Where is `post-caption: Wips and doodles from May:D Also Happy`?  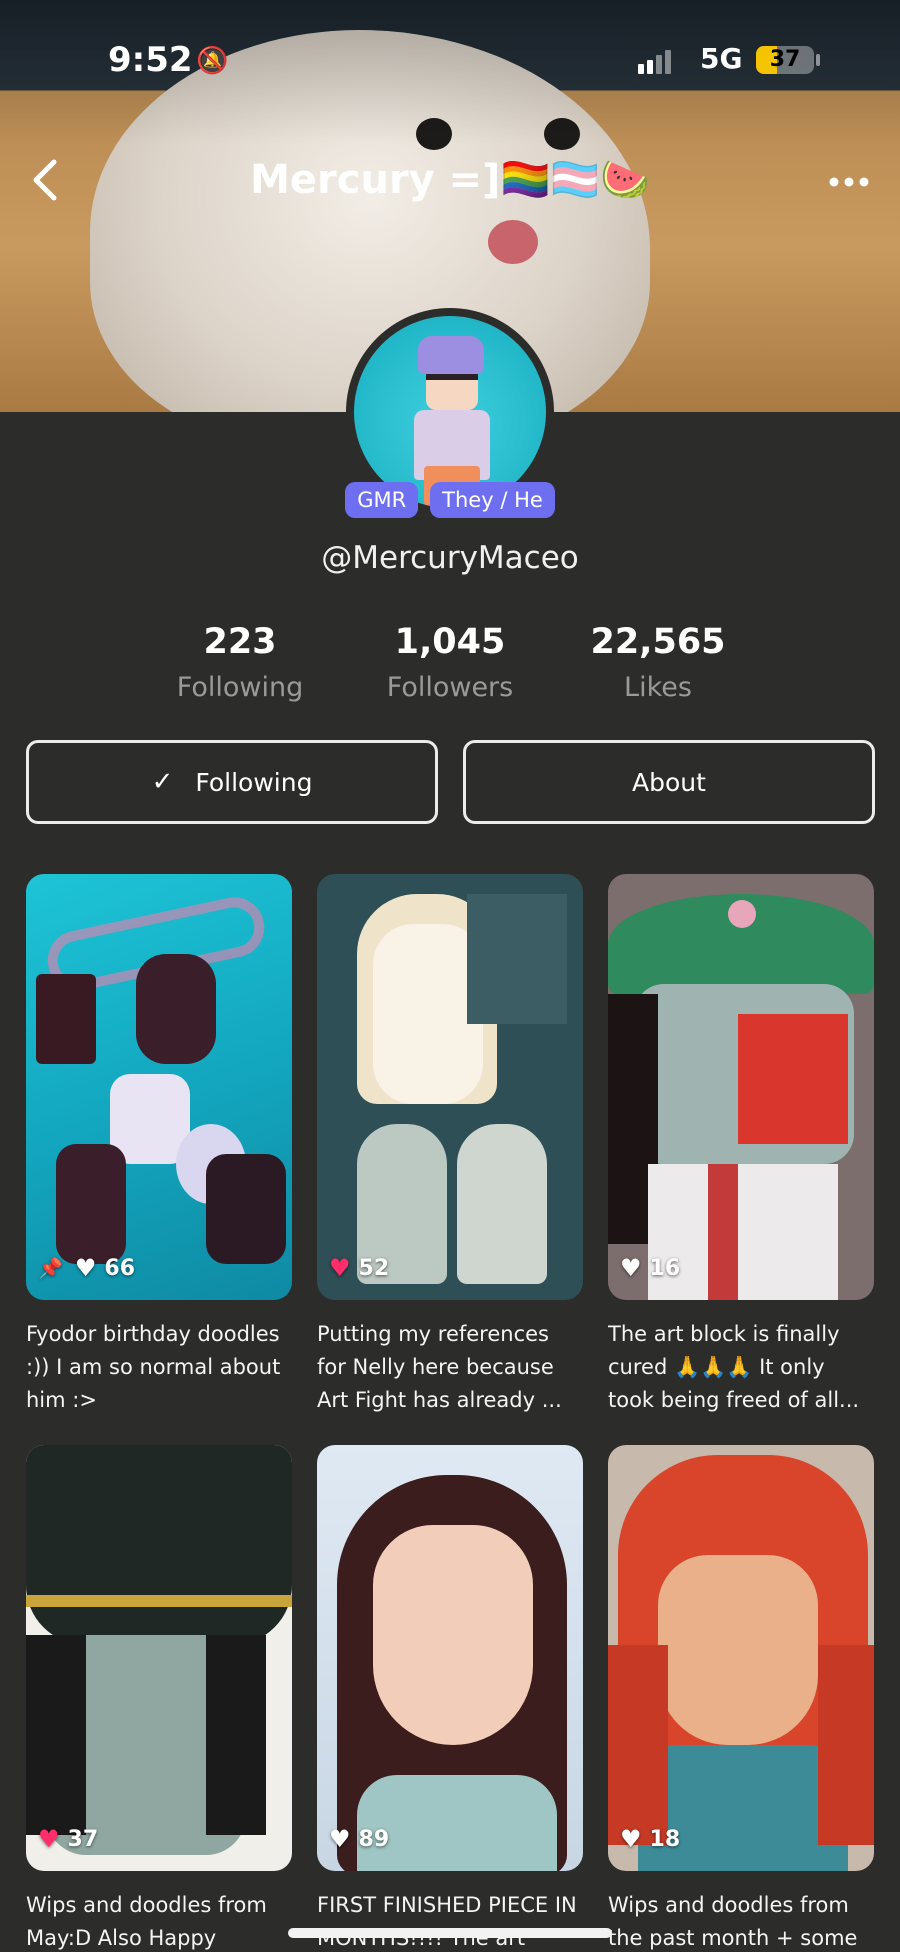 post-caption: Wips and doodles from May:D Also Happy is located at coordinates (146, 1921).